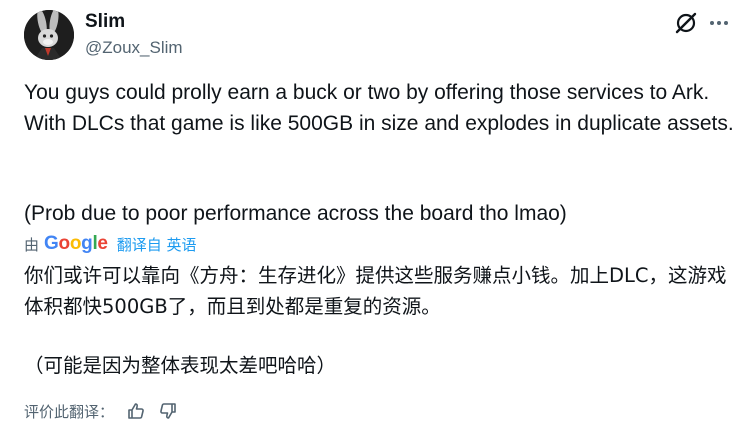 Image resolution: width=755 pixels, height=429 pixels. What do you see at coordinates (686, 23) in the screenshot?
I see `grok-icon` at bounding box center [686, 23].